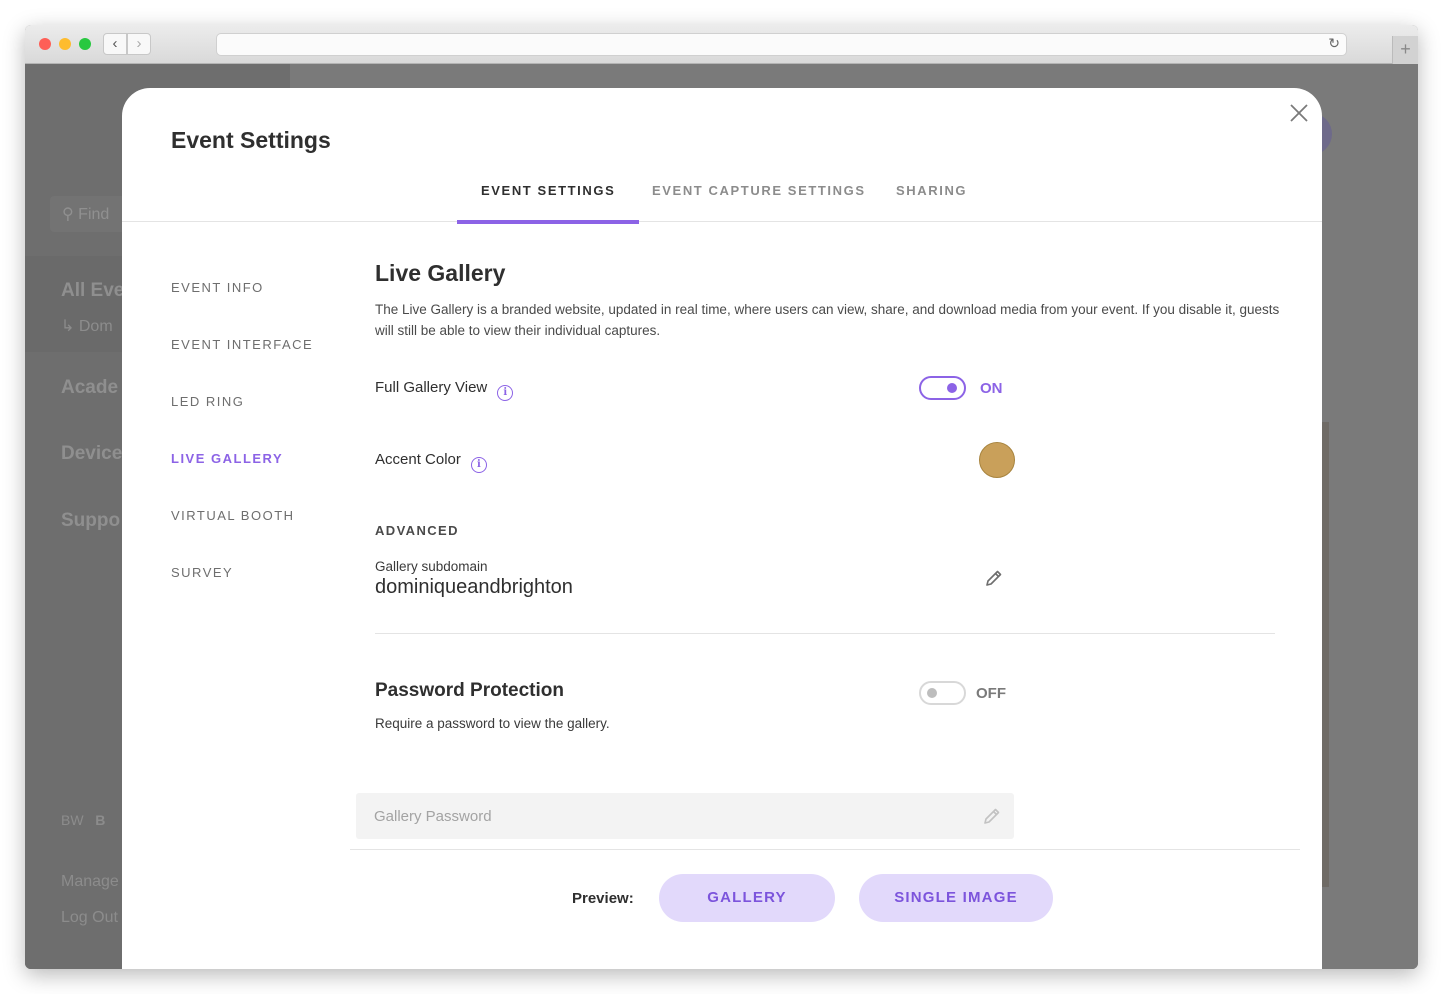 The image size is (1443, 994). I want to click on gallery-password-input, so click(656, 816).